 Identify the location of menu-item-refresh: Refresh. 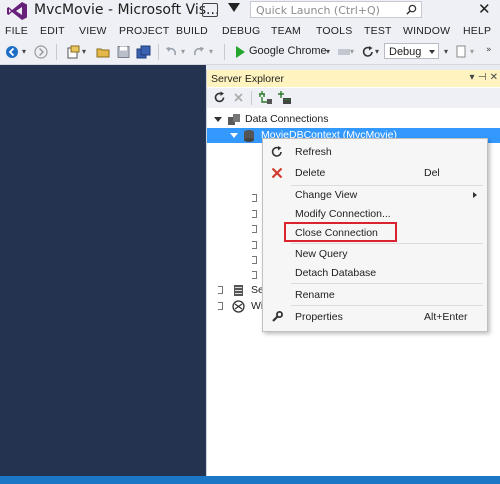
(375, 152).